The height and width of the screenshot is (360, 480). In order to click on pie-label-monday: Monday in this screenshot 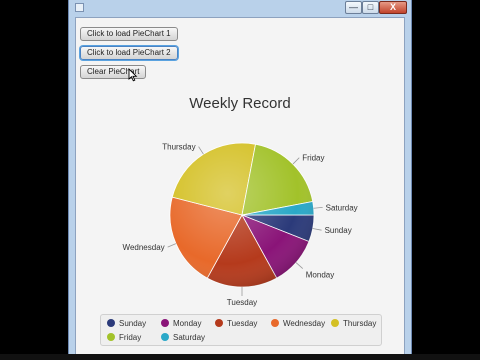, I will do `click(320, 275)`.